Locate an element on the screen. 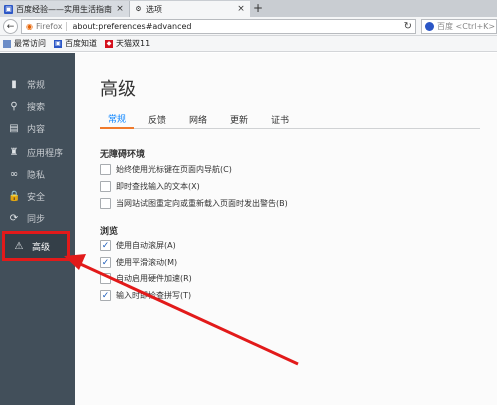  option-autoscroll: ✓ 使用自动滚屏(A) is located at coordinates (138, 245).